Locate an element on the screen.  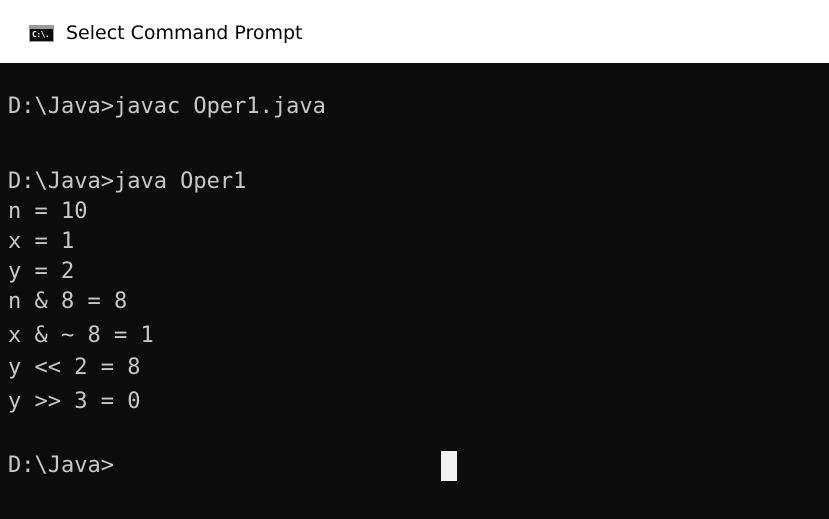
console-line: D:\Java>java Oper1 is located at coordinates (127, 181).